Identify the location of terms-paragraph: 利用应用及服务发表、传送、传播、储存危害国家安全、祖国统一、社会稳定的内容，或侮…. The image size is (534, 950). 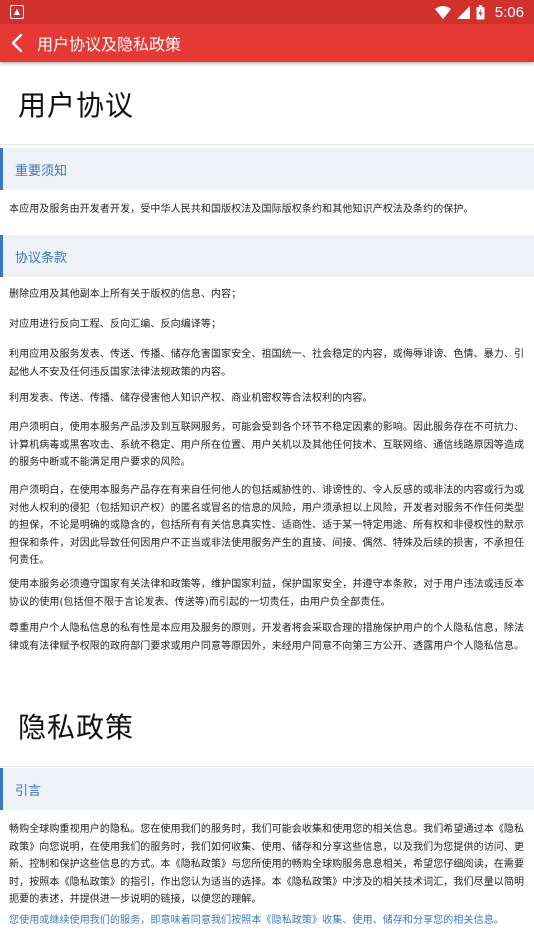
(267, 363).